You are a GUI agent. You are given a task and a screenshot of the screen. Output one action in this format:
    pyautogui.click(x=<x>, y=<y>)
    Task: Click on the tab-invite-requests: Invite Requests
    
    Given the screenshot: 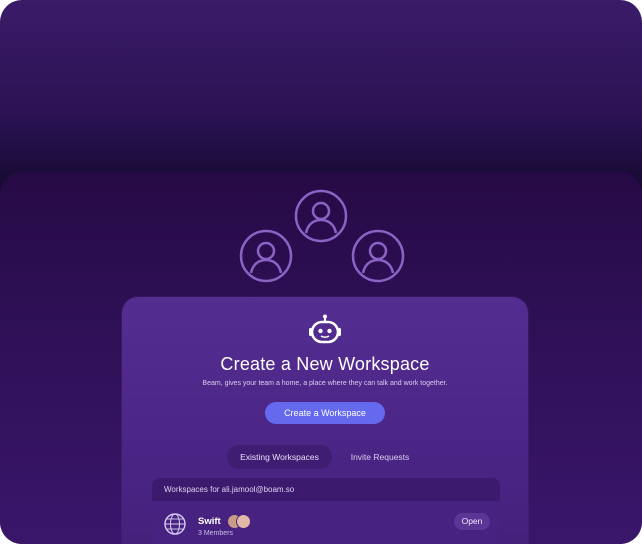 What is the action you would take?
    pyautogui.click(x=380, y=457)
    